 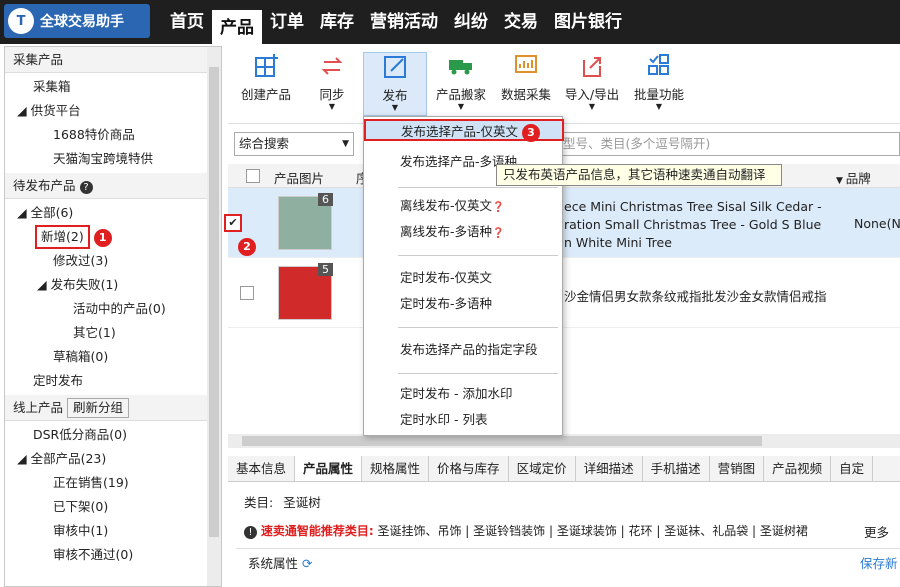 I want to click on product-brand: None(N, so click(x=877, y=223).